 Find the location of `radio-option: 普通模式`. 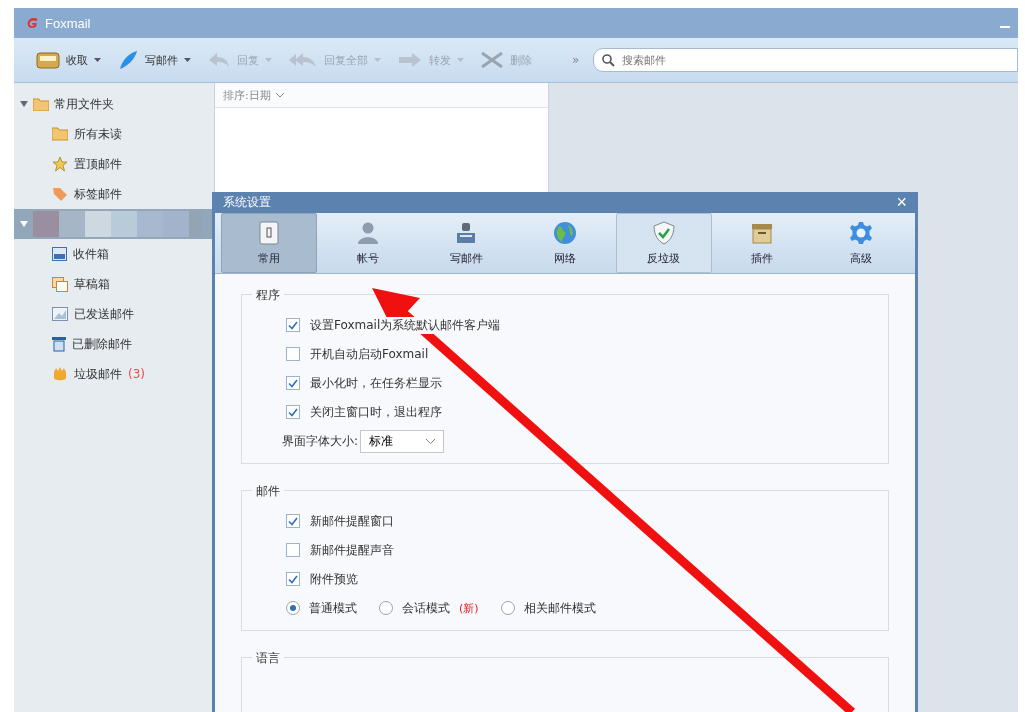

radio-option: 普通模式 is located at coordinates (321, 608).